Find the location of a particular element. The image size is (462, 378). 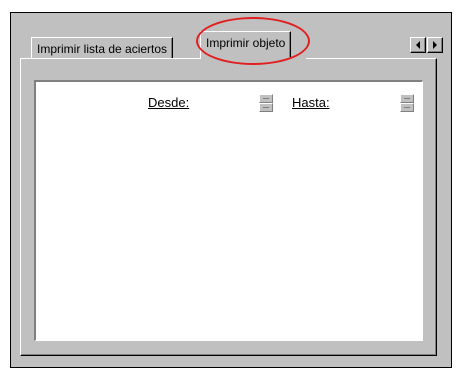

tab-scroll-right-button is located at coordinates (435, 45).